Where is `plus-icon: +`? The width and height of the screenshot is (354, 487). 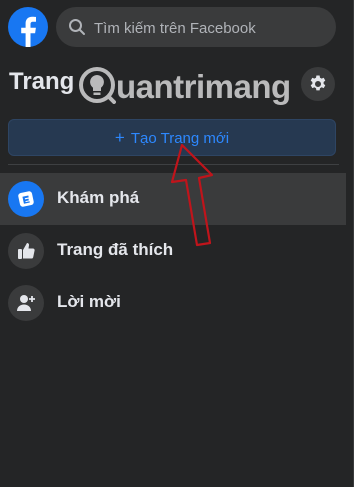 plus-icon: + is located at coordinates (119, 137).